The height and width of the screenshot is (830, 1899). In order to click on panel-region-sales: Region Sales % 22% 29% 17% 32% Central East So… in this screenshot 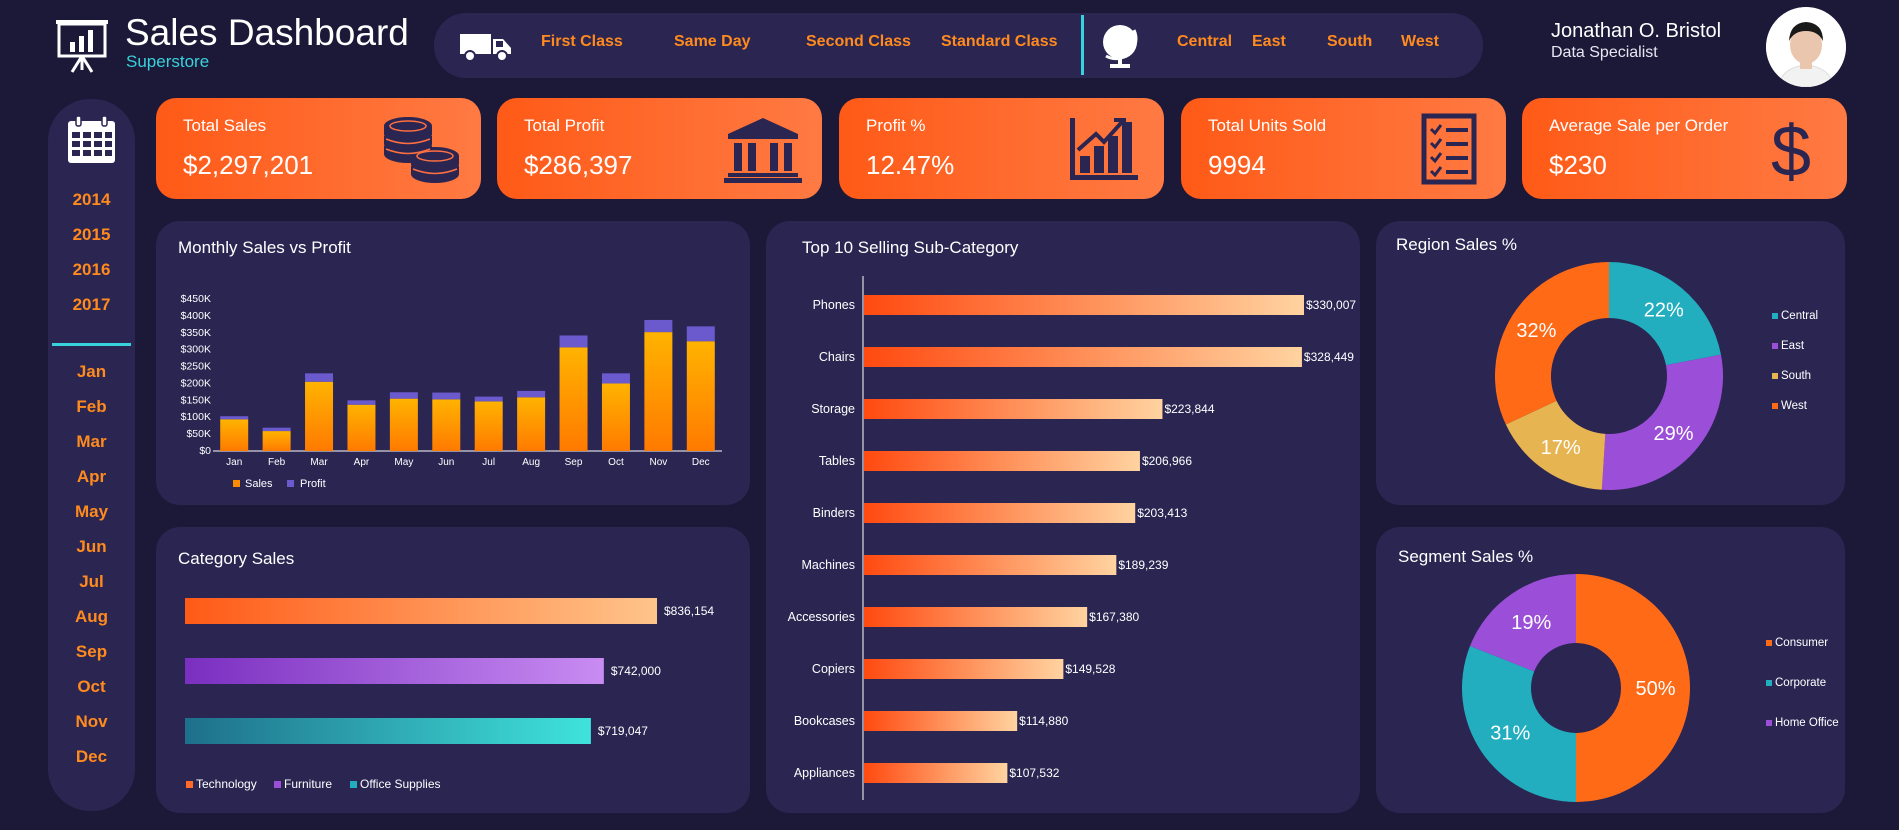, I will do `click(1610, 363)`.